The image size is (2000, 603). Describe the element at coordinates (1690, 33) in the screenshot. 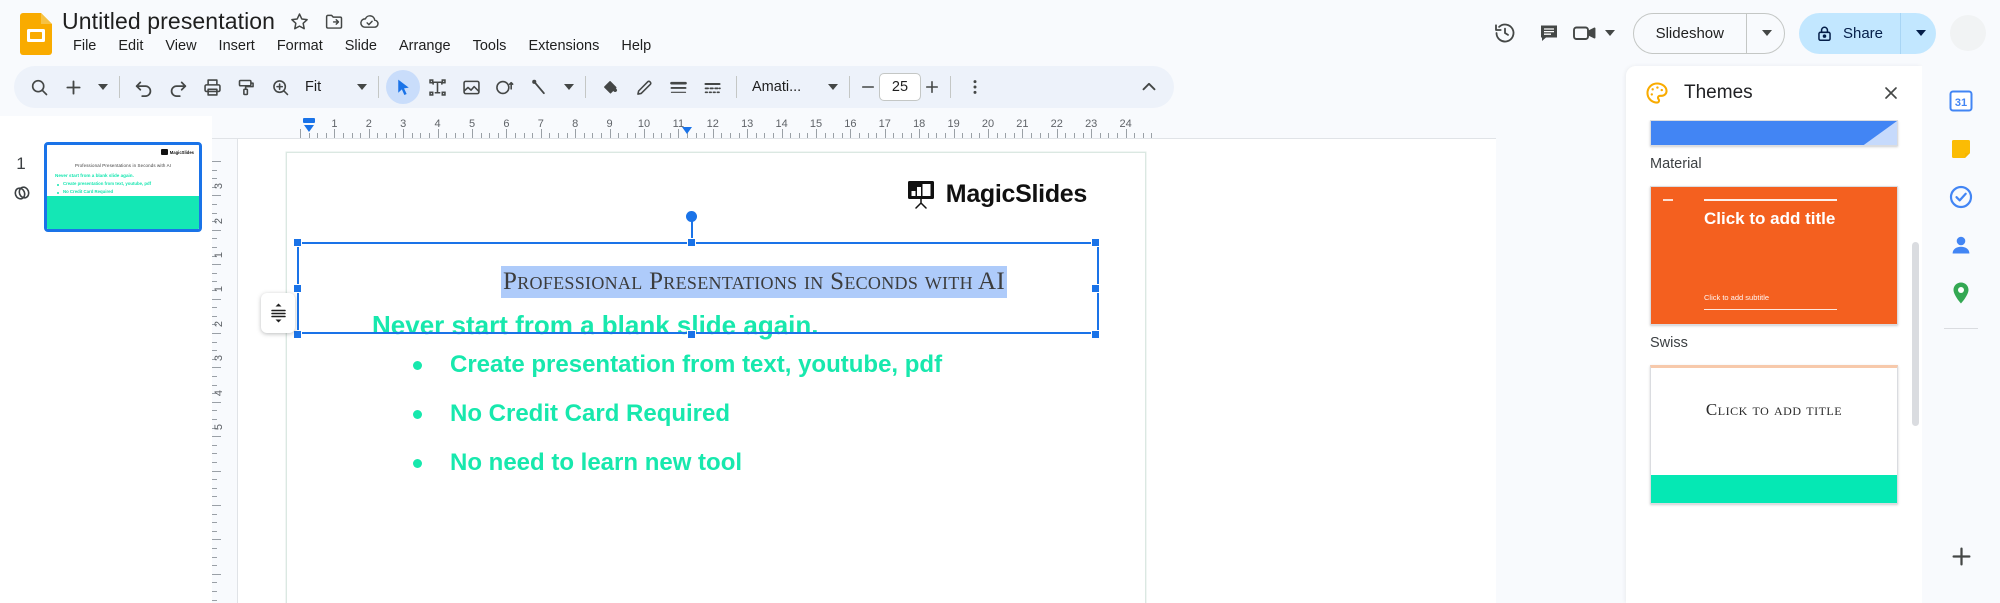

I see `slideshow-button: Slideshow` at that location.